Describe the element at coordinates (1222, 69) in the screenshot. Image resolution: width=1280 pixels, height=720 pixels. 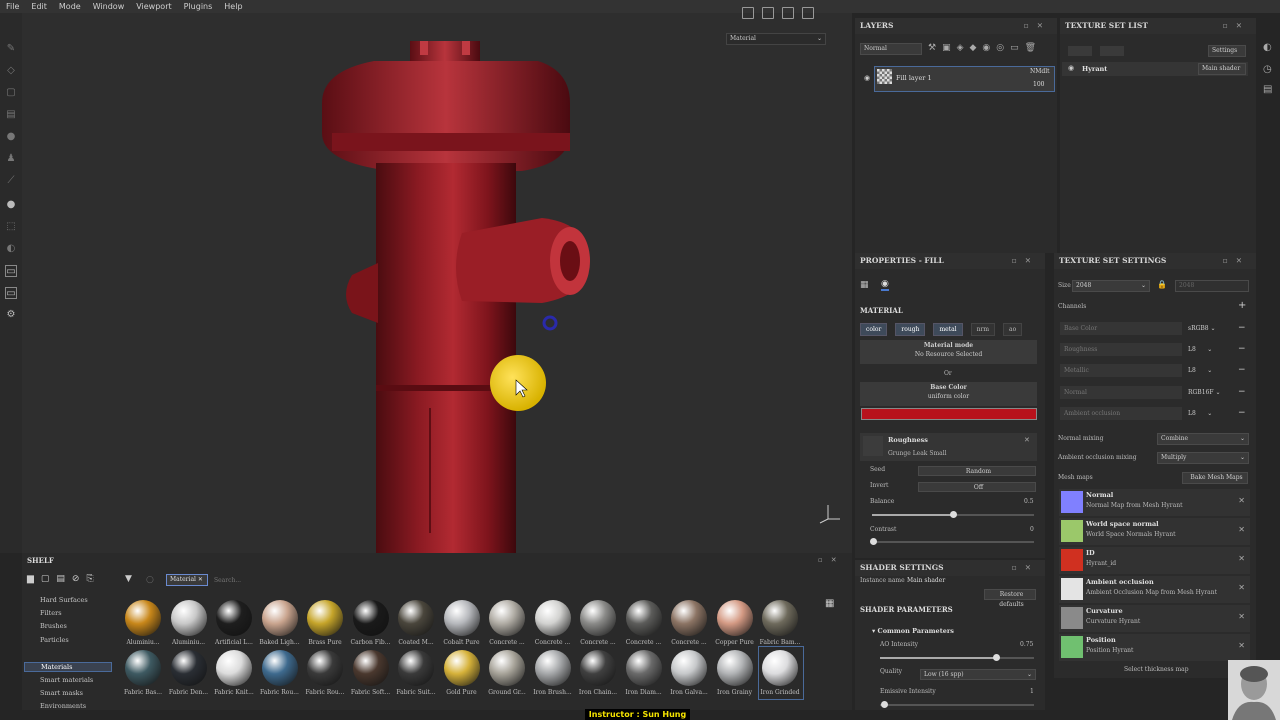
I see `texture-set-shader-select: Main shader` at that location.